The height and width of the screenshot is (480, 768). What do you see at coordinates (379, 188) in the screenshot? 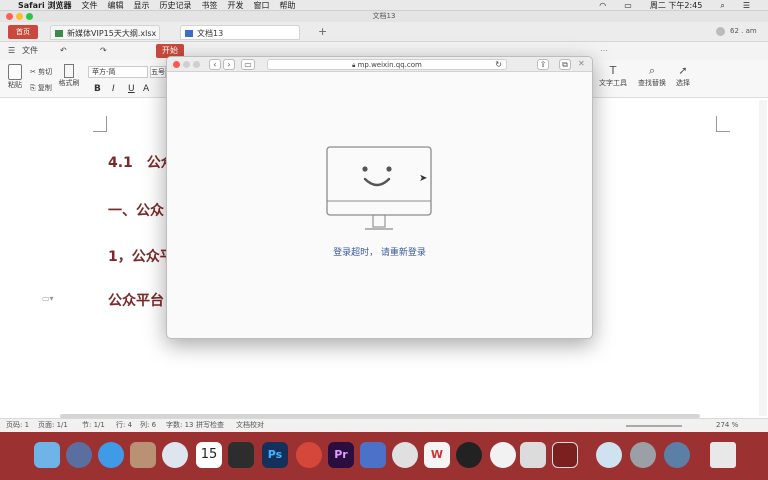
I see `monitor-smiley-icon` at bounding box center [379, 188].